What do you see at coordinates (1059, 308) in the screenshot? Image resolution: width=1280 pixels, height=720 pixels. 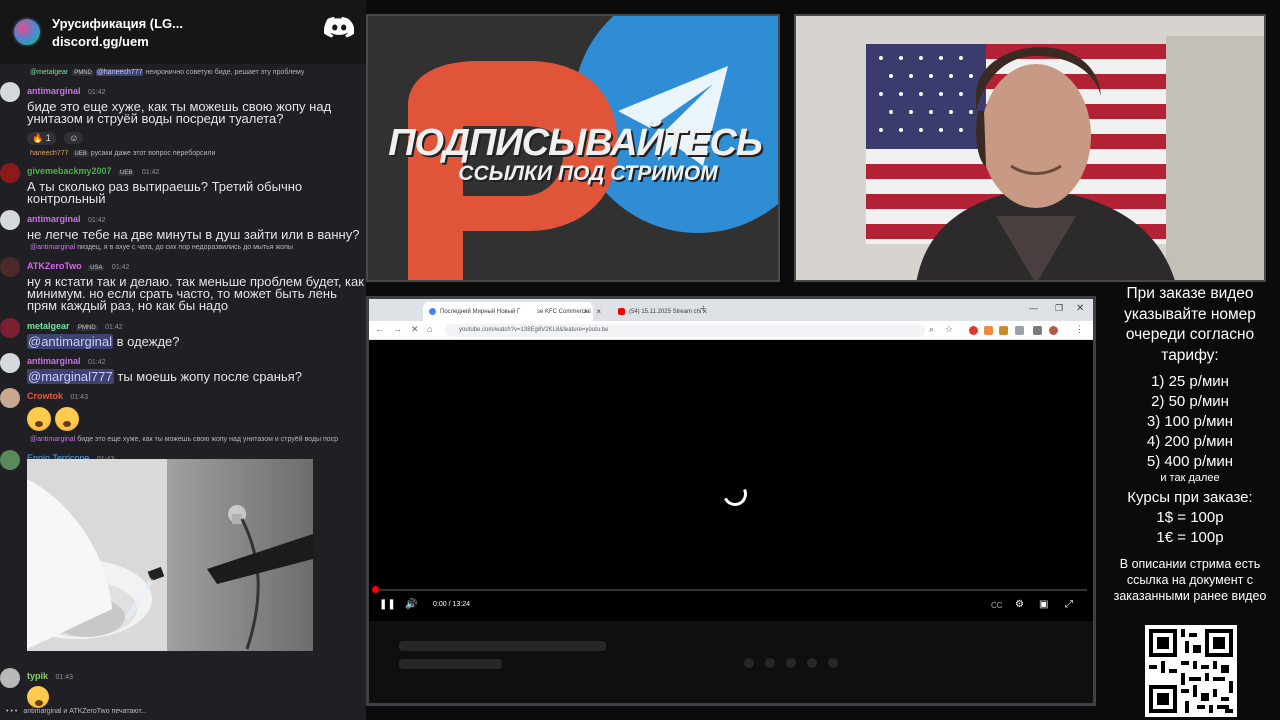 I see `maximize-icon: ❐` at bounding box center [1059, 308].